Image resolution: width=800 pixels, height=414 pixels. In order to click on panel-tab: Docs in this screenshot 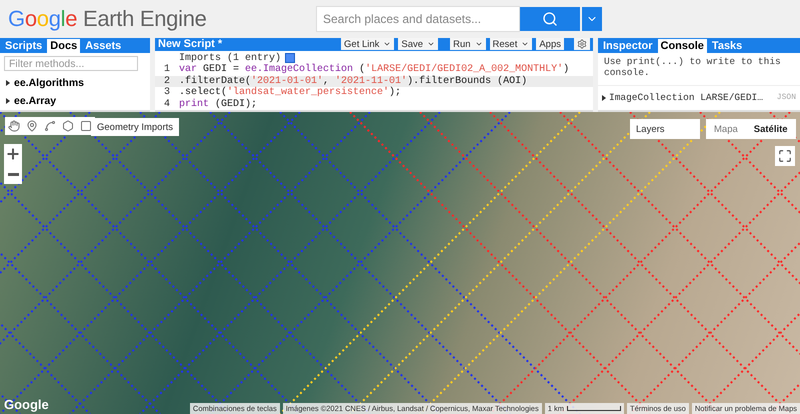, I will do `click(63, 46)`.